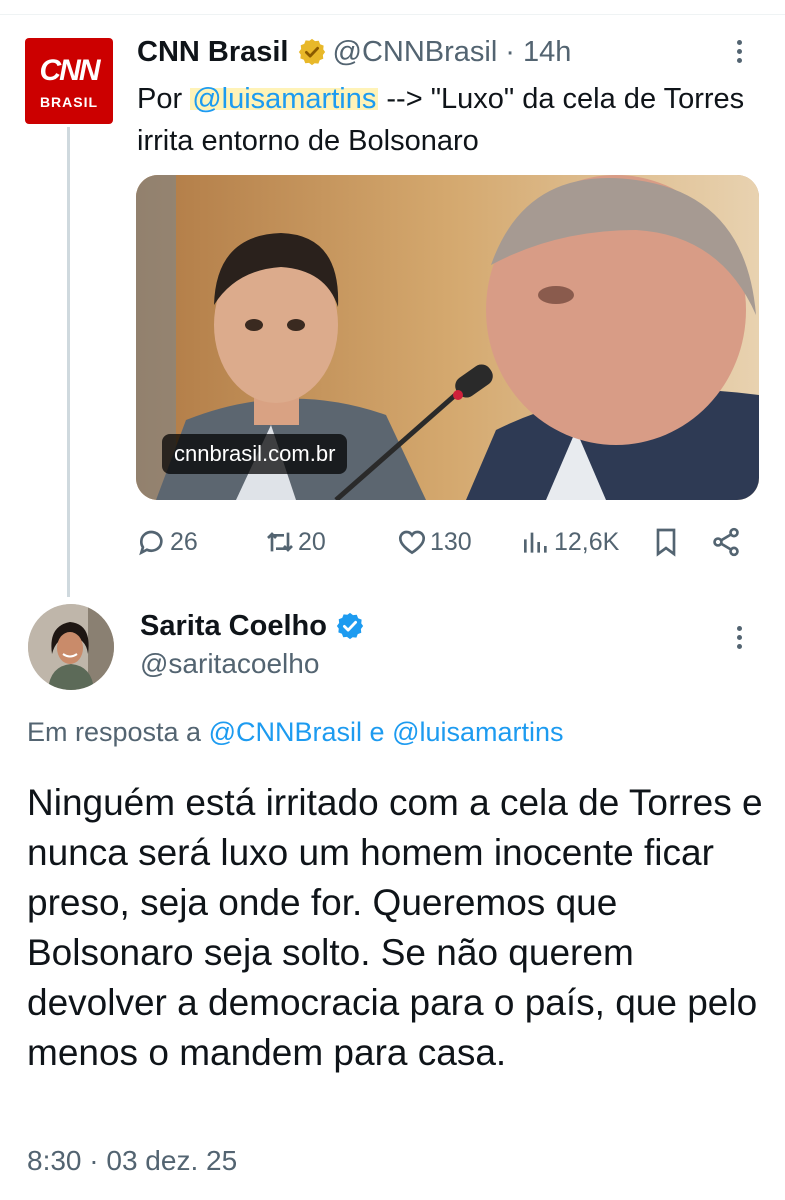  I want to click on top-divider, so click(392, 14).